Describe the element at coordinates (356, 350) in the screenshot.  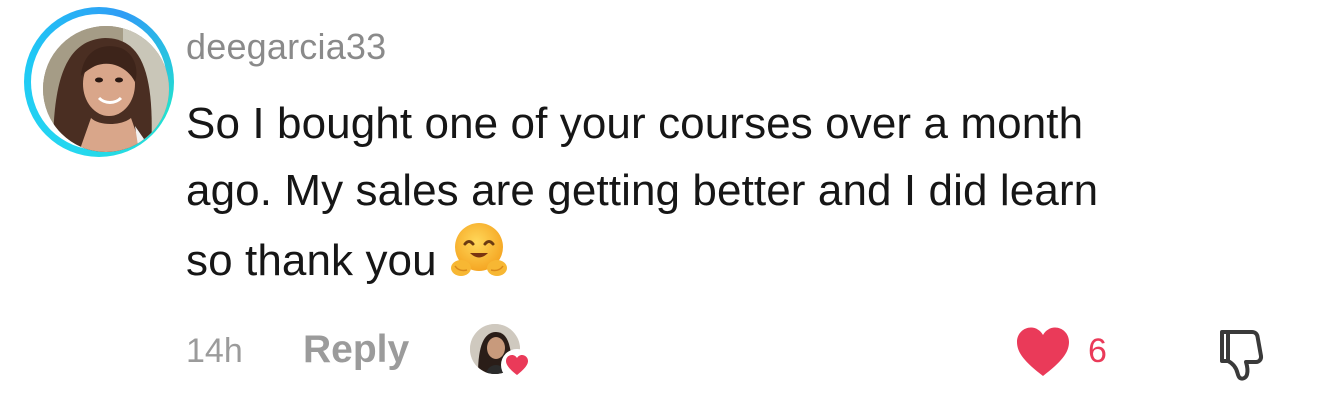
I see `reply-button: Reply` at that location.